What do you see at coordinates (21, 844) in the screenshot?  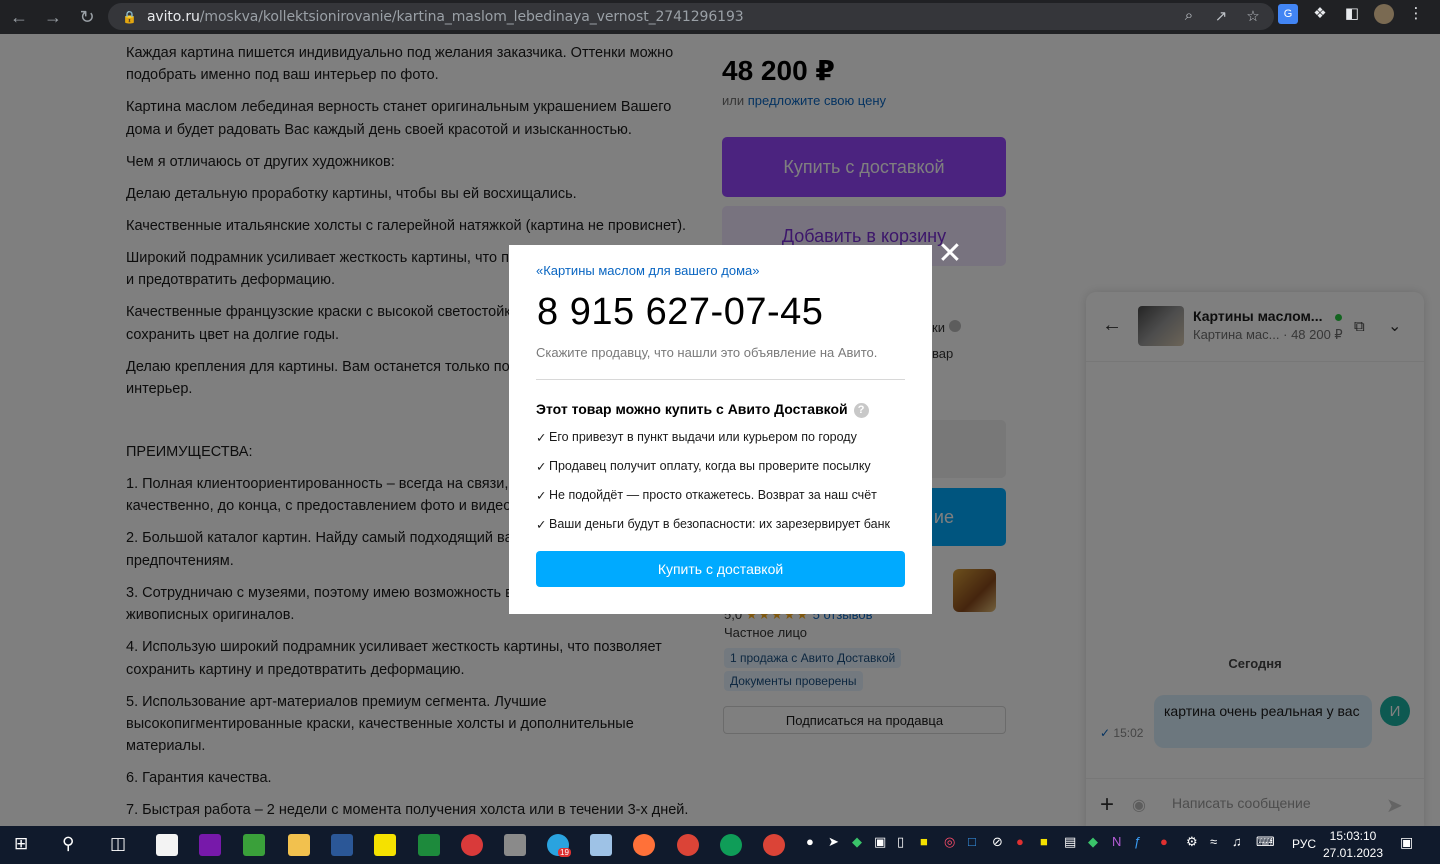 I see `windows-start-icon: ⊞` at bounding box center [21, 844].